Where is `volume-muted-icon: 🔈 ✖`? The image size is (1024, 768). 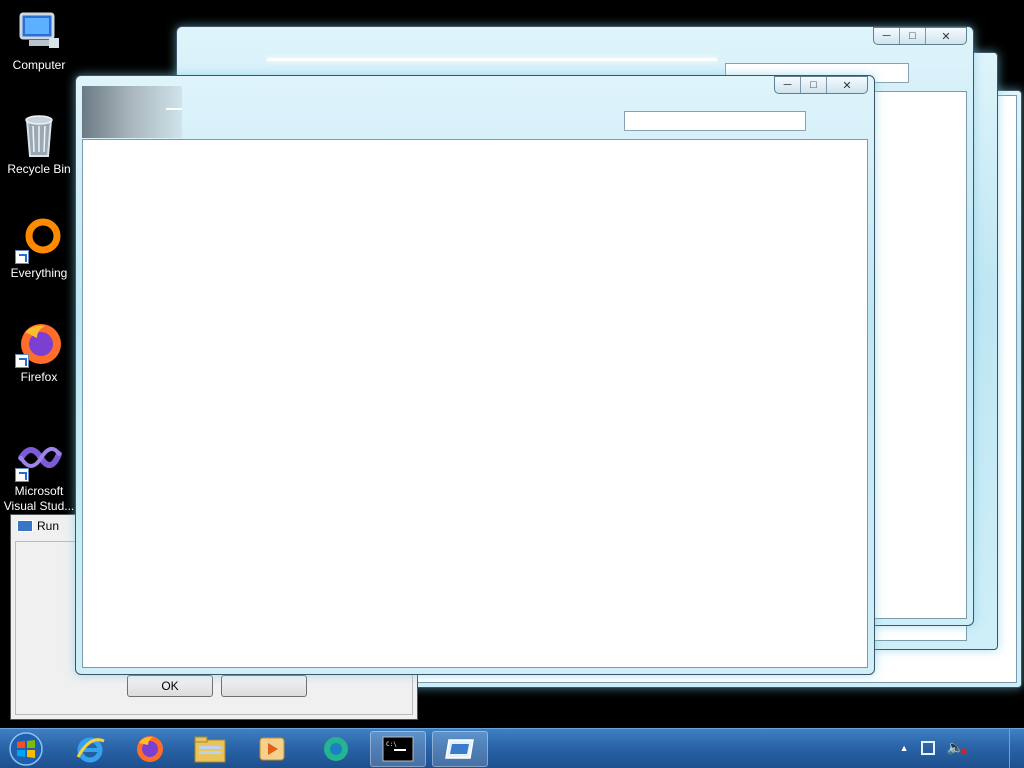 volume-muted-icon: 🔈 ✖ is located at coordinates (957, 748).